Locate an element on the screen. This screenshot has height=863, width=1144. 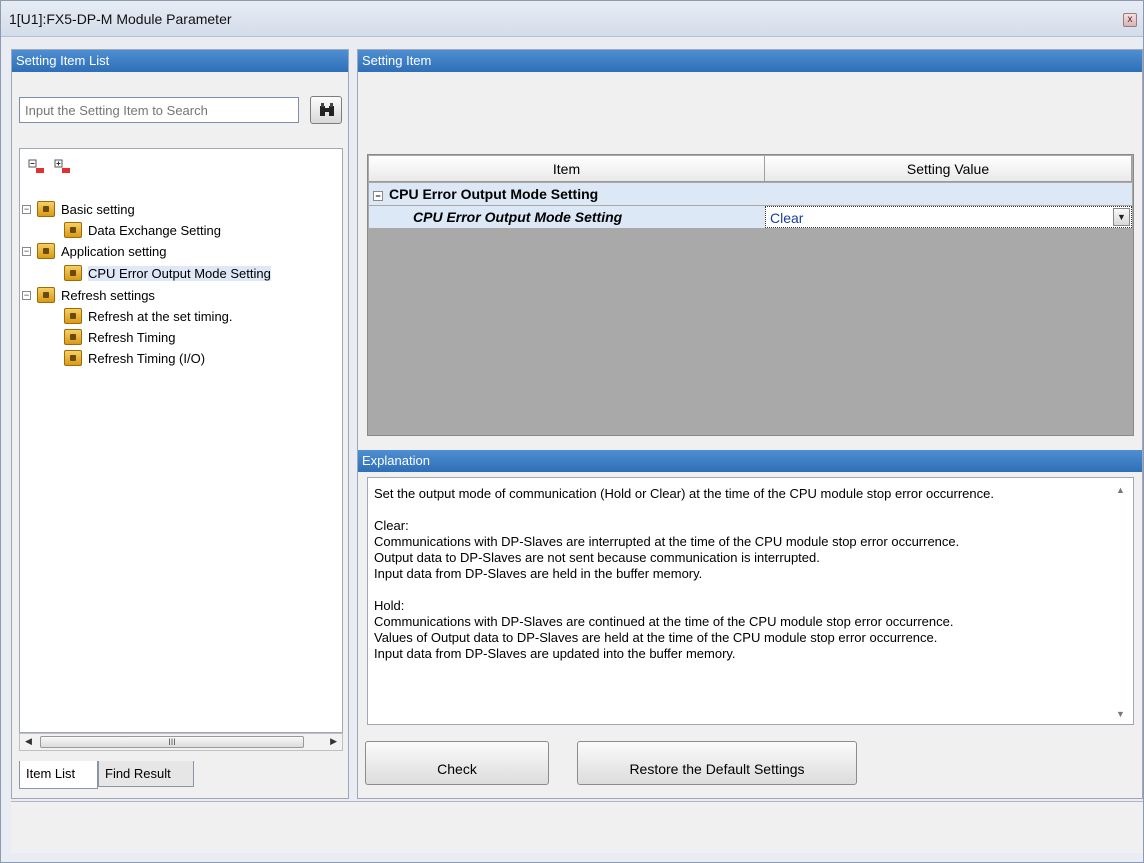
search-button is located at coordinates (326, 110).